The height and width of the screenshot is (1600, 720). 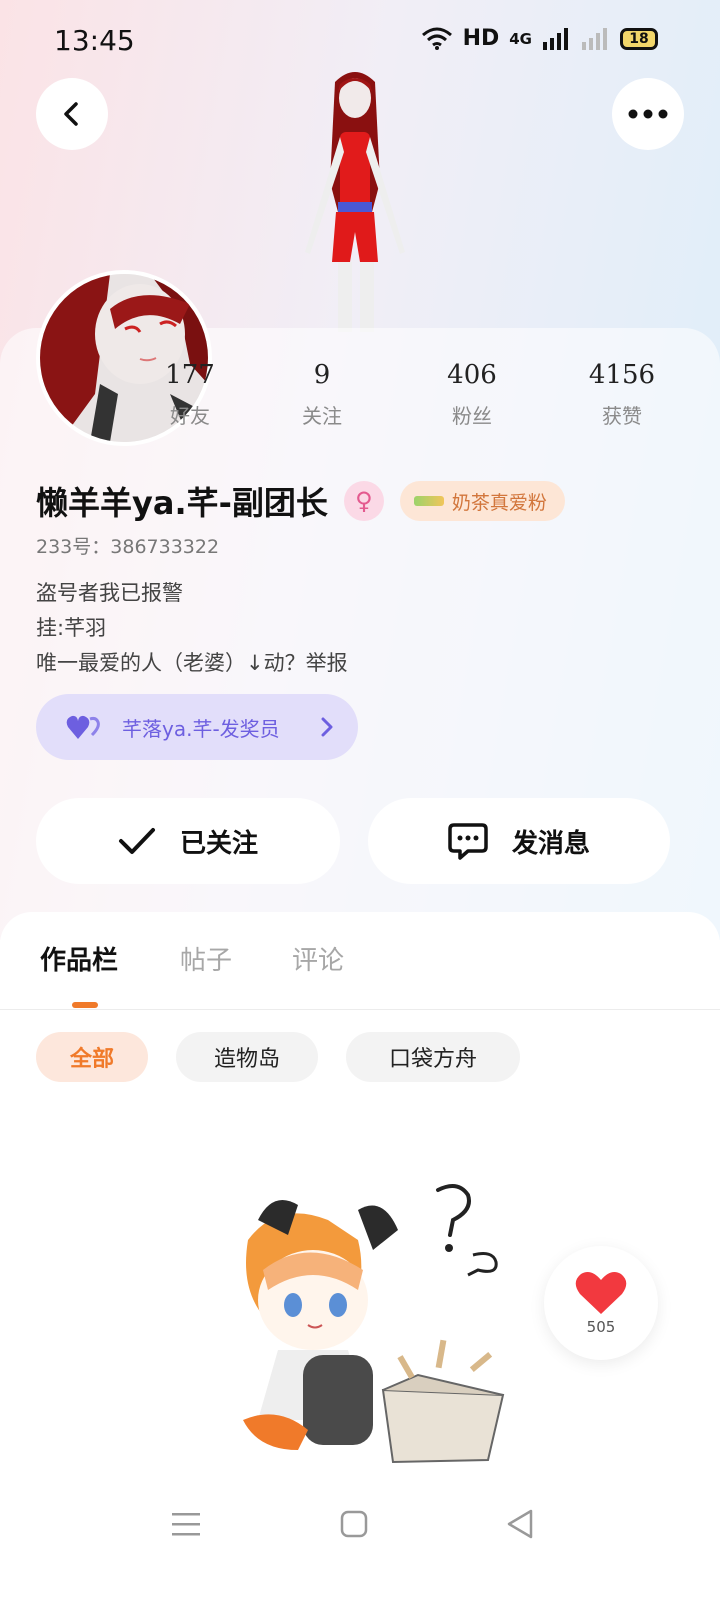 I want to click on empty-state-illustration, so click(x=374, y=1324).